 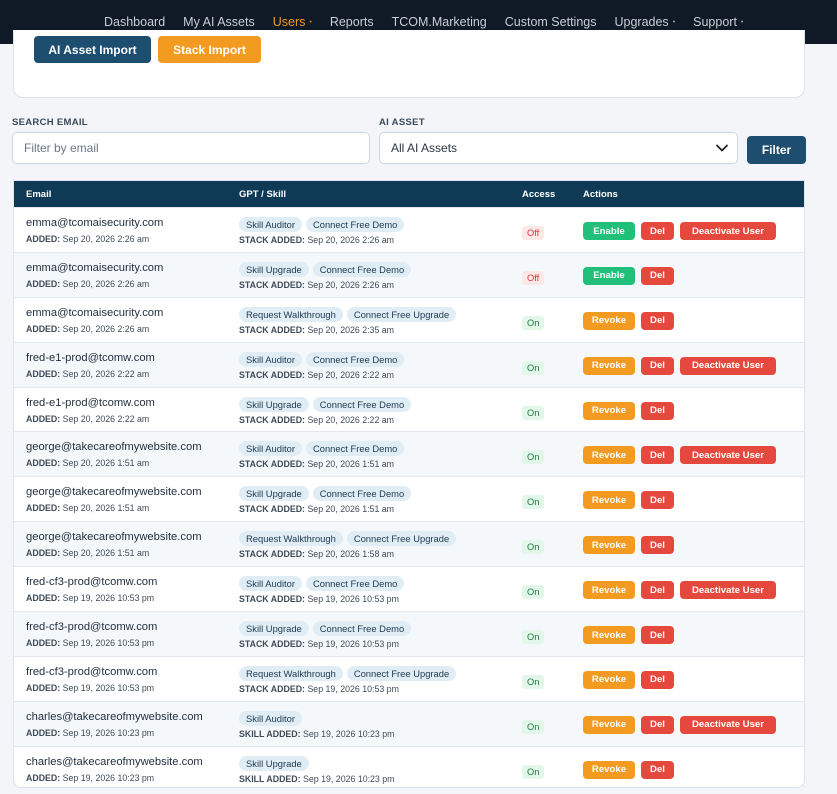 What do you see at coordinates (95, 312) in the screenshot?
I see `user-email: emma@tcomaisecurity.com` at bounding box center [95, 312].